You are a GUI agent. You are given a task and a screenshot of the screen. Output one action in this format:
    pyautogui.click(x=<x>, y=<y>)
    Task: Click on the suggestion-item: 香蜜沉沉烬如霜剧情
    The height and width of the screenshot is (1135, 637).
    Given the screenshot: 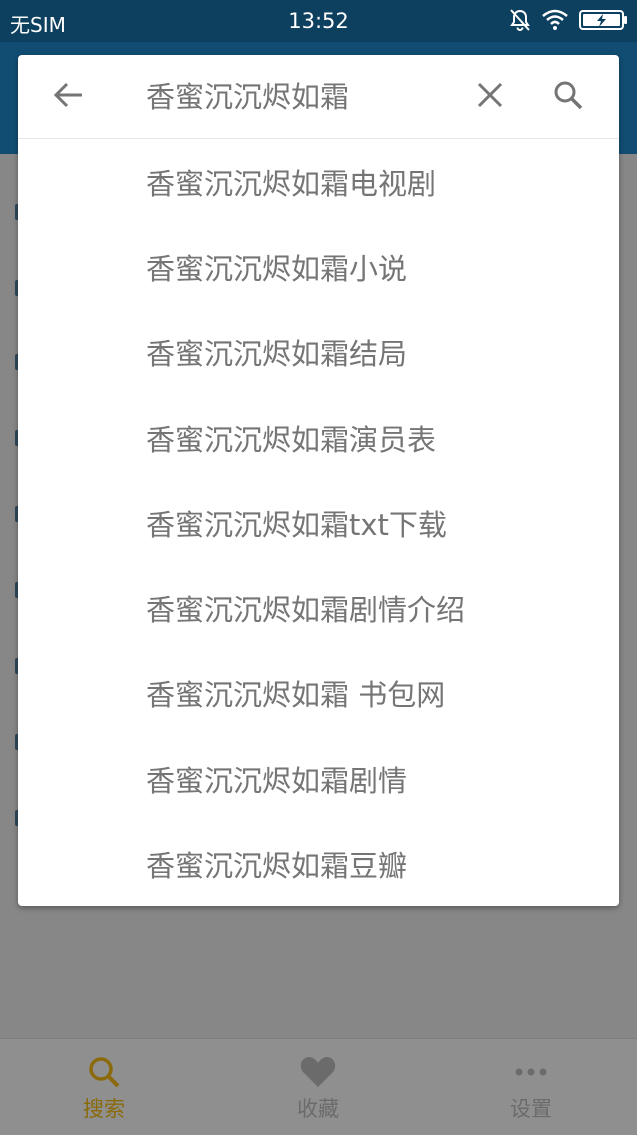 What is the action you would take?
    pyautogui.click(x=318, y=778)
    